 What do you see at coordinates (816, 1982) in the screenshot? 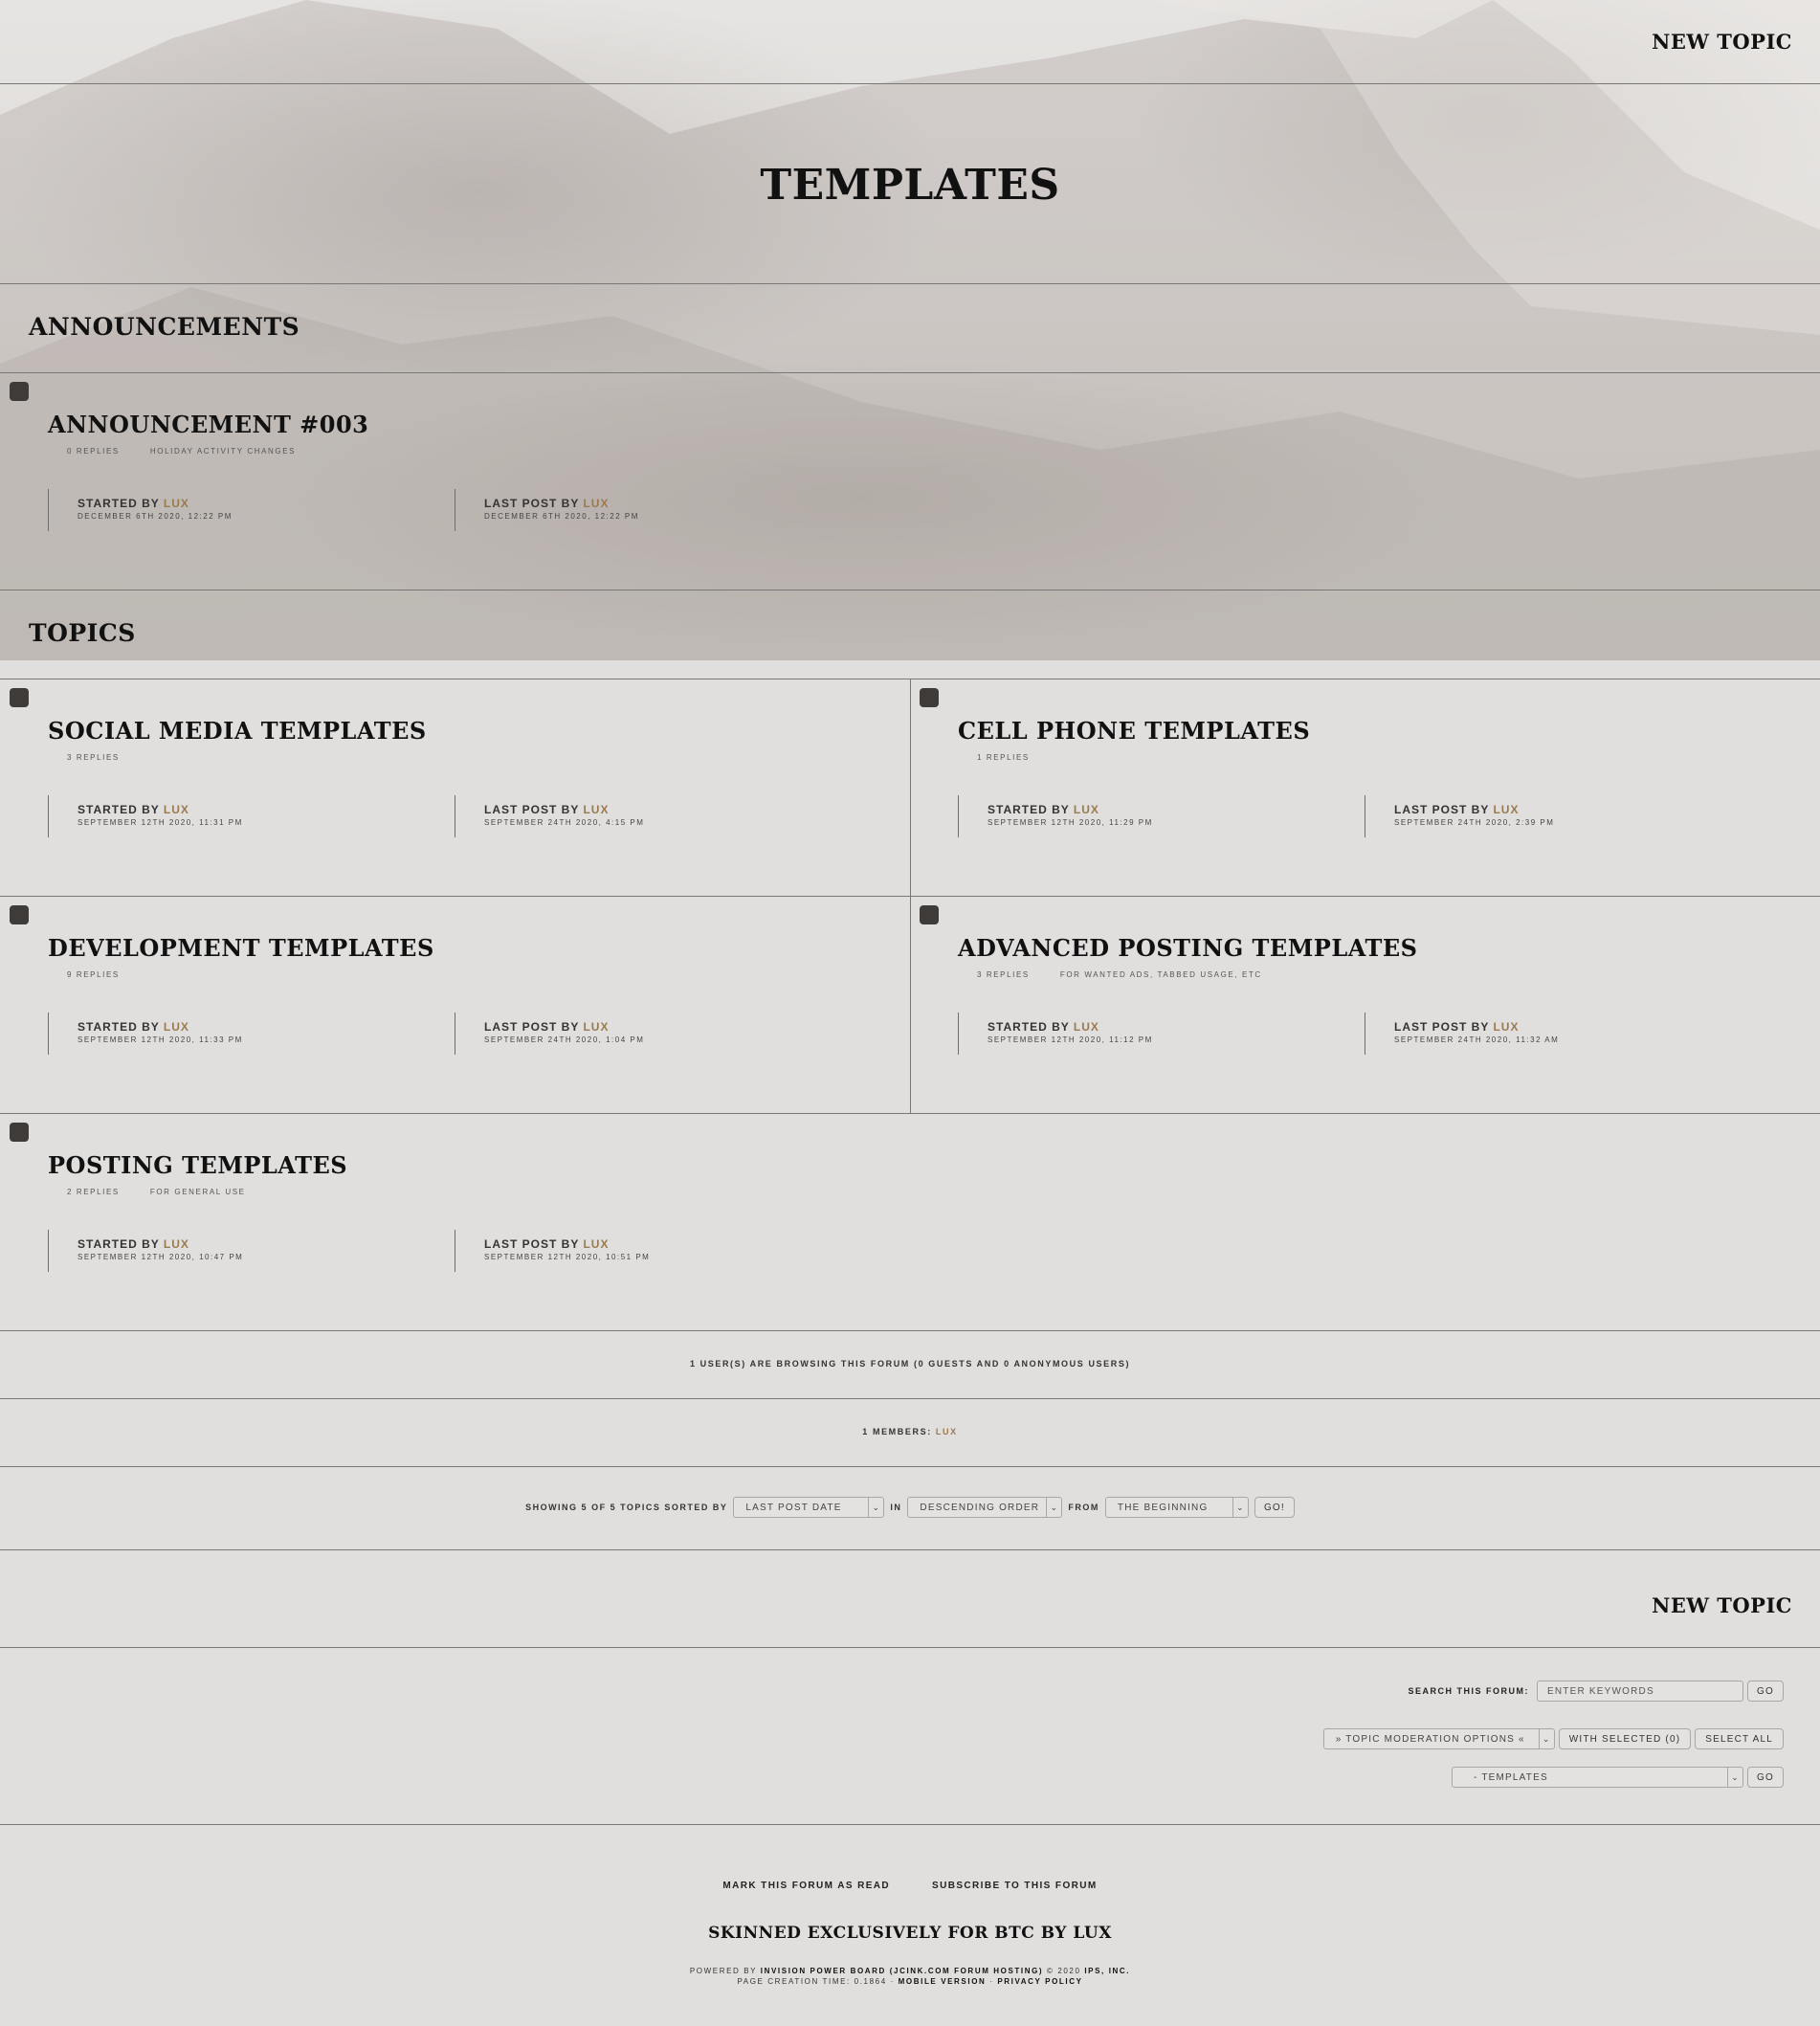
I see `page-creation-time: PAGE CREATION TIME: 0.1864 ·` at bounding box center [816, 1982].